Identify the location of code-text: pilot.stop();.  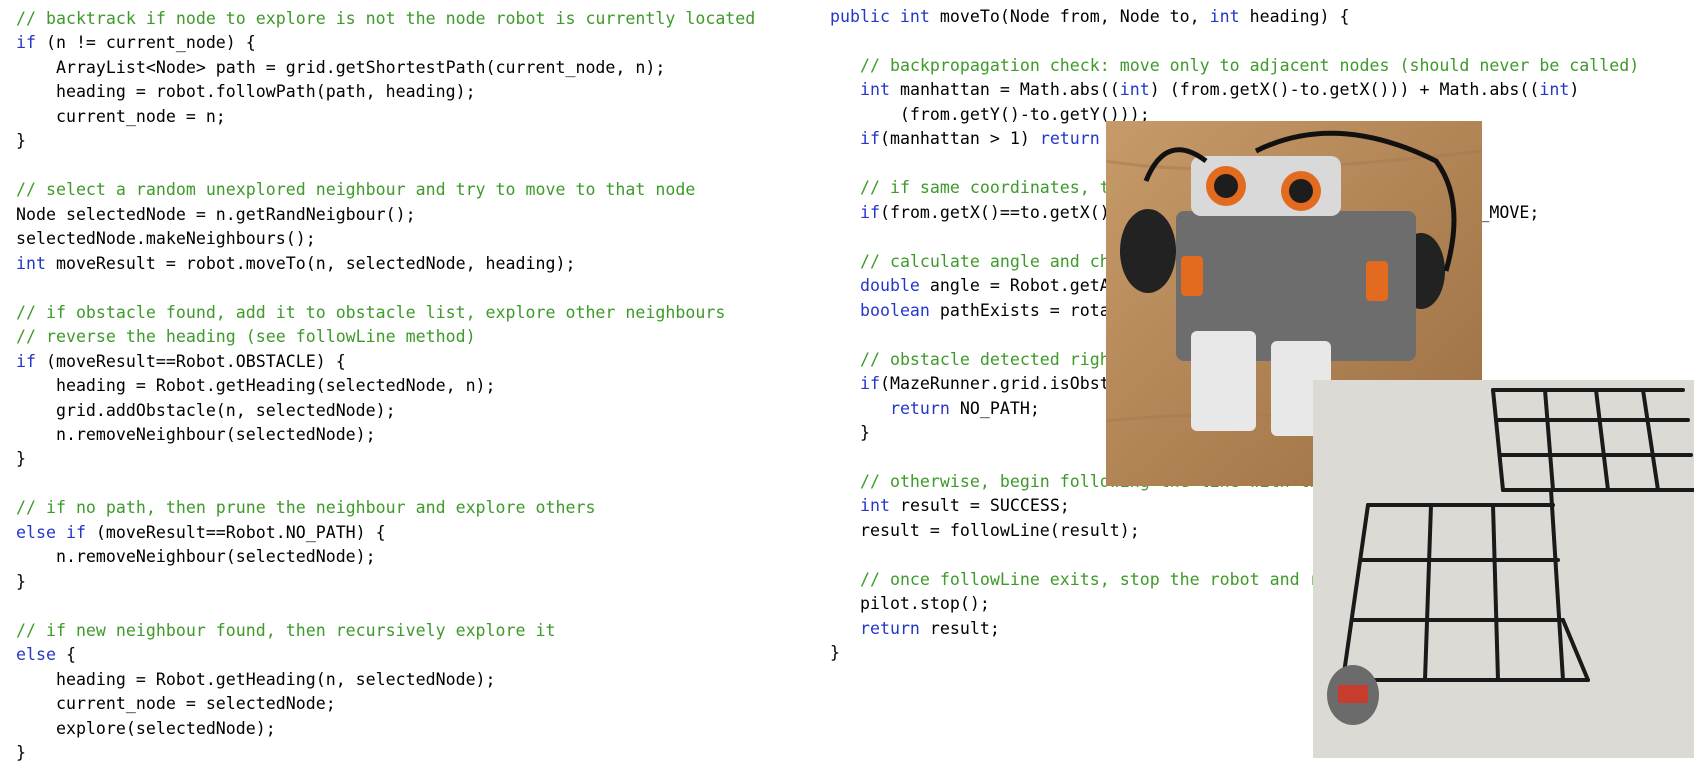
(910, 604).